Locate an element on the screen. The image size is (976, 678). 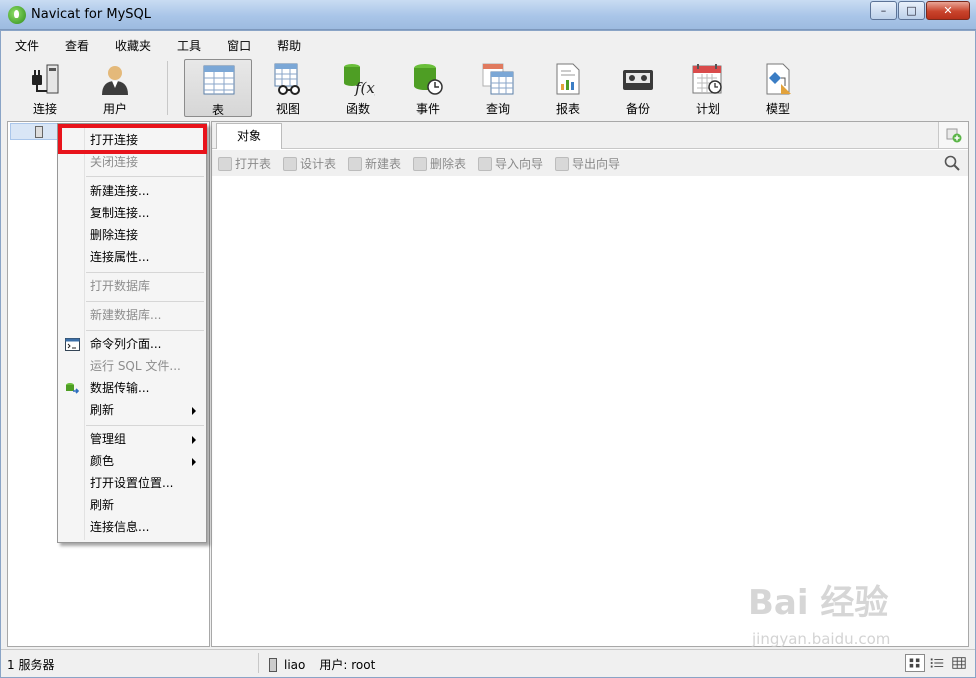
window-controls: – □ ✕ is located at coordinates (919, 10).